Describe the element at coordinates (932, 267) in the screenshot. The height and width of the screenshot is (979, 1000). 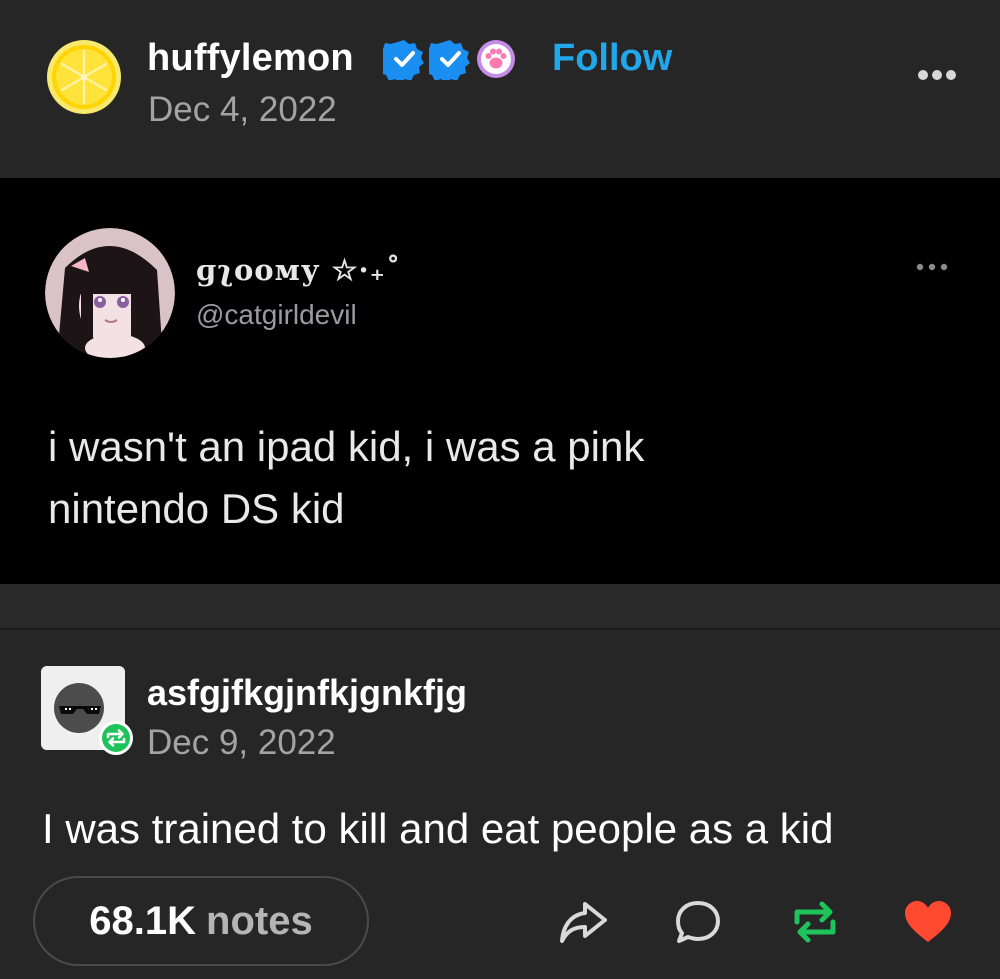
I see `tweet-more-icon` at that location.